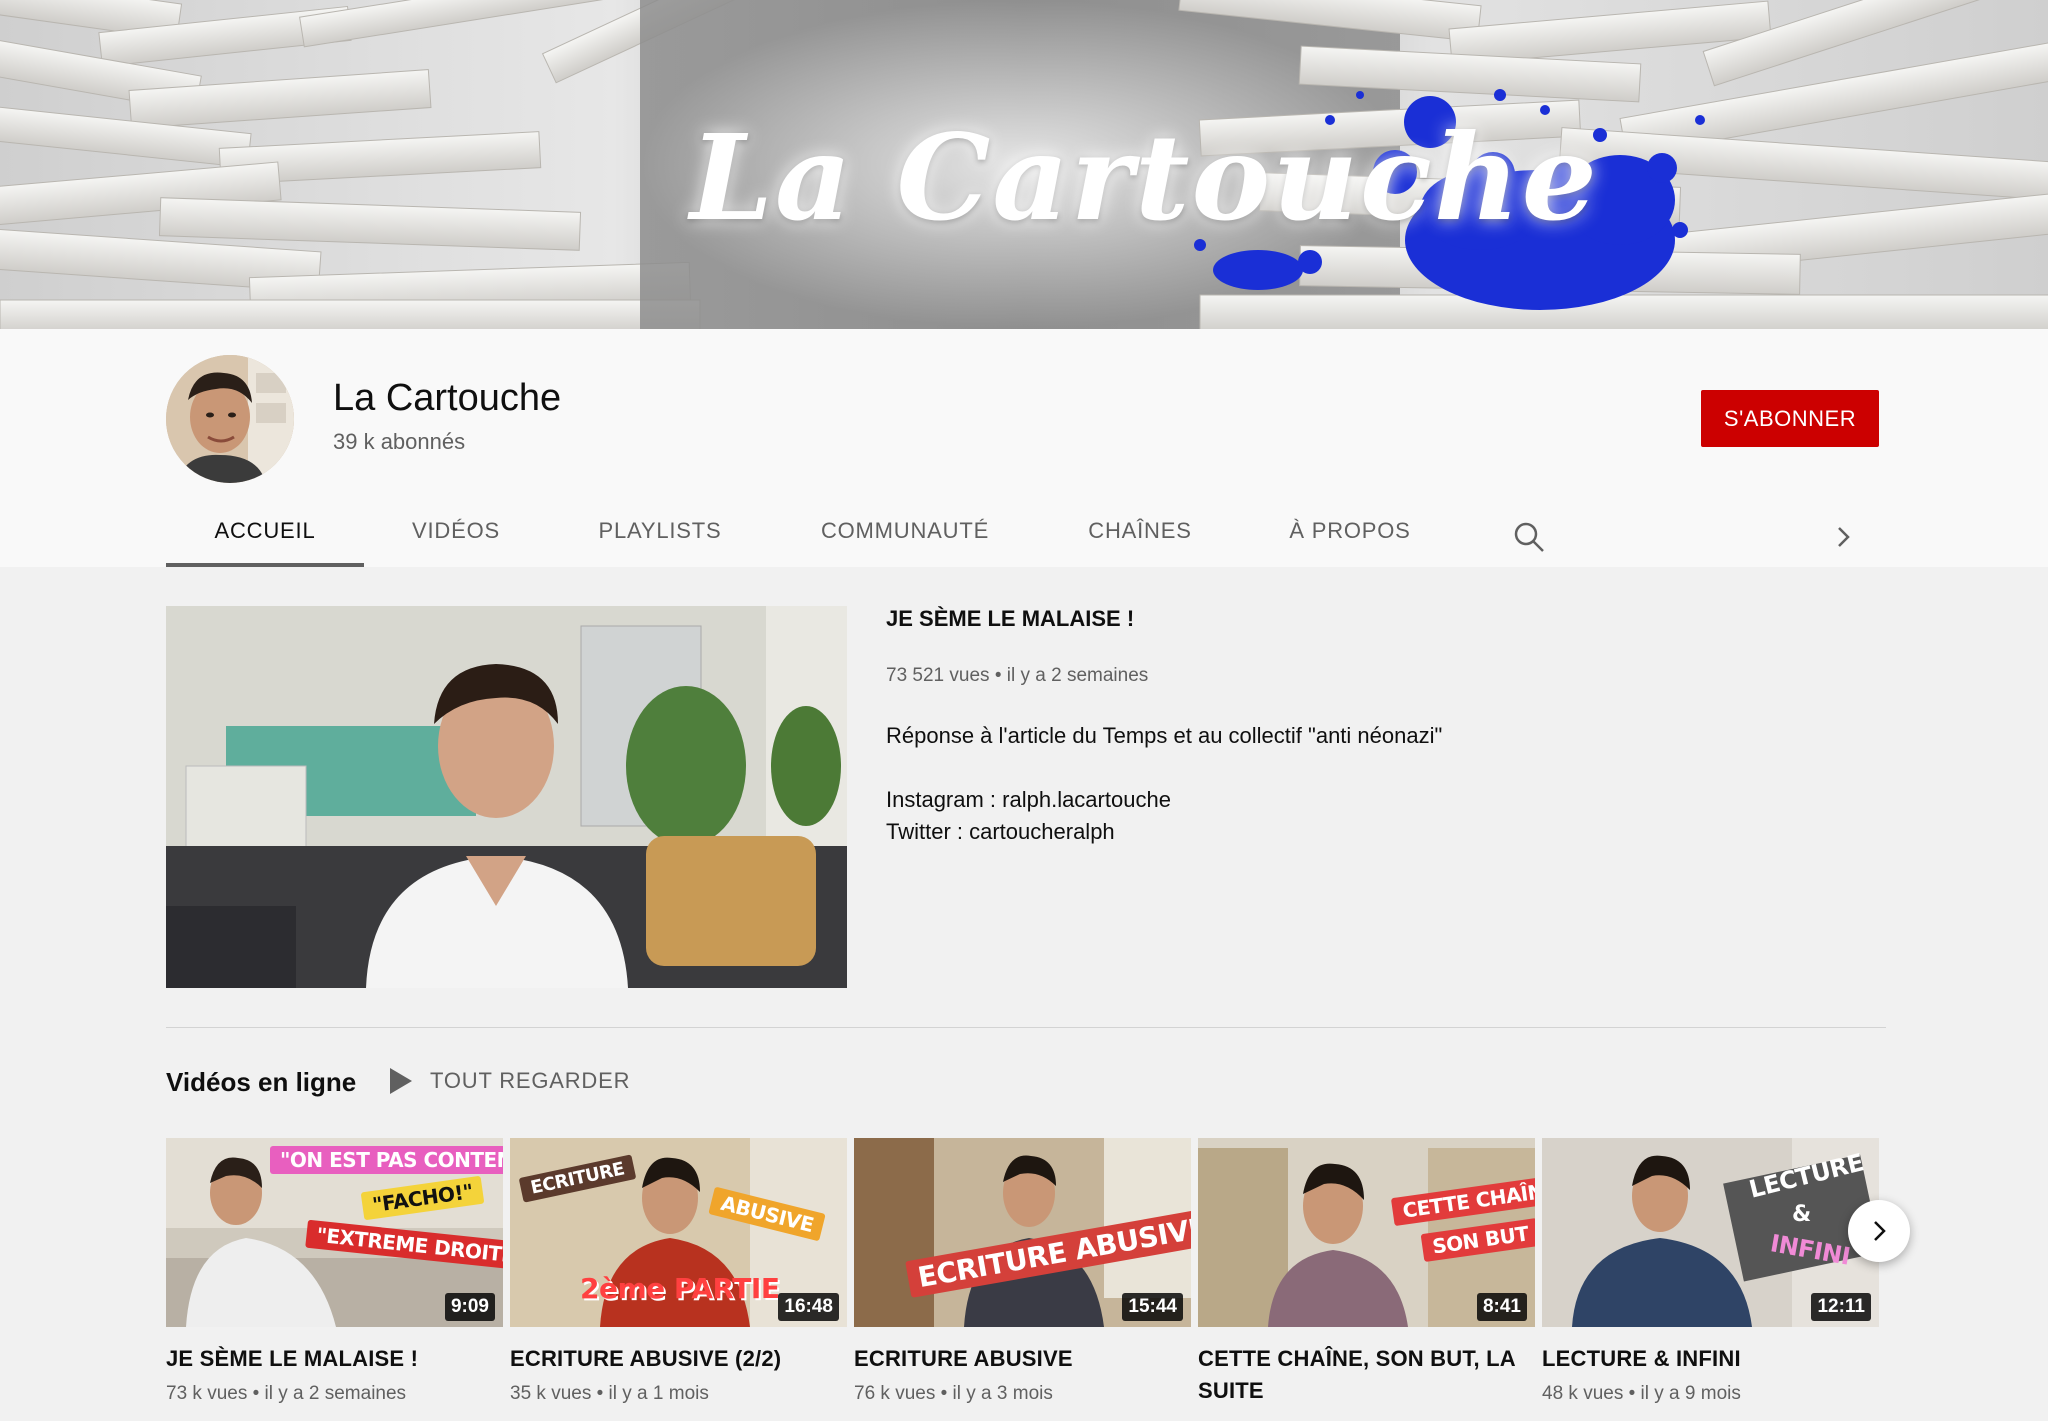  I want to click on thumbnail-caption: 2ème PARTIE, so click(680, 1288).